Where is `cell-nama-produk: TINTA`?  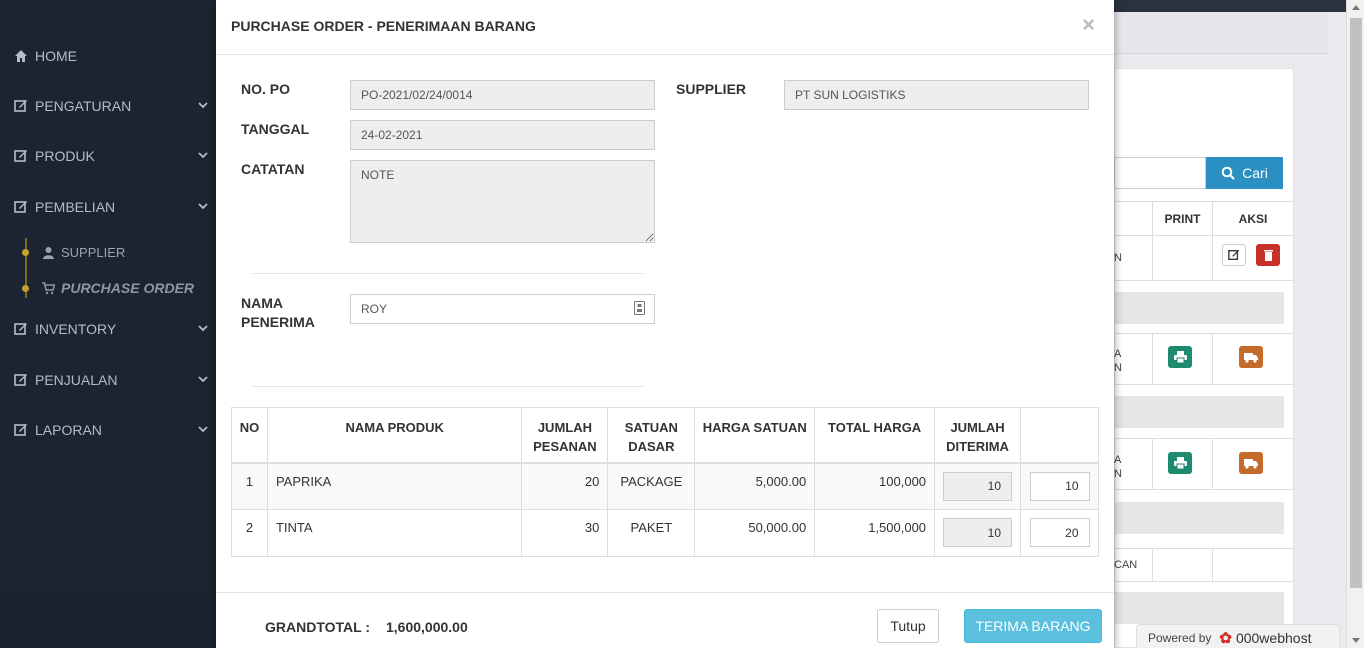 cell-nama-produk: TINTA is located at coordinates (394, 533).